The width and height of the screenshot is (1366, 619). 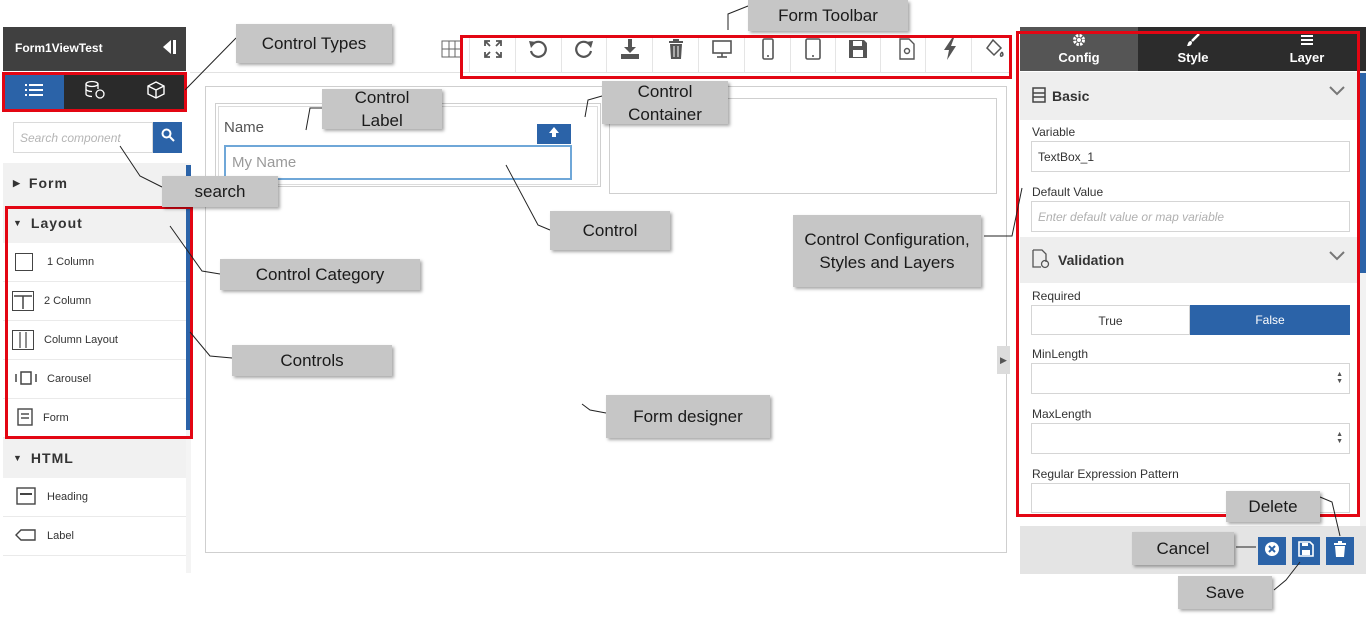 I want to click on callout-search: search, so click(x=220, y=191).